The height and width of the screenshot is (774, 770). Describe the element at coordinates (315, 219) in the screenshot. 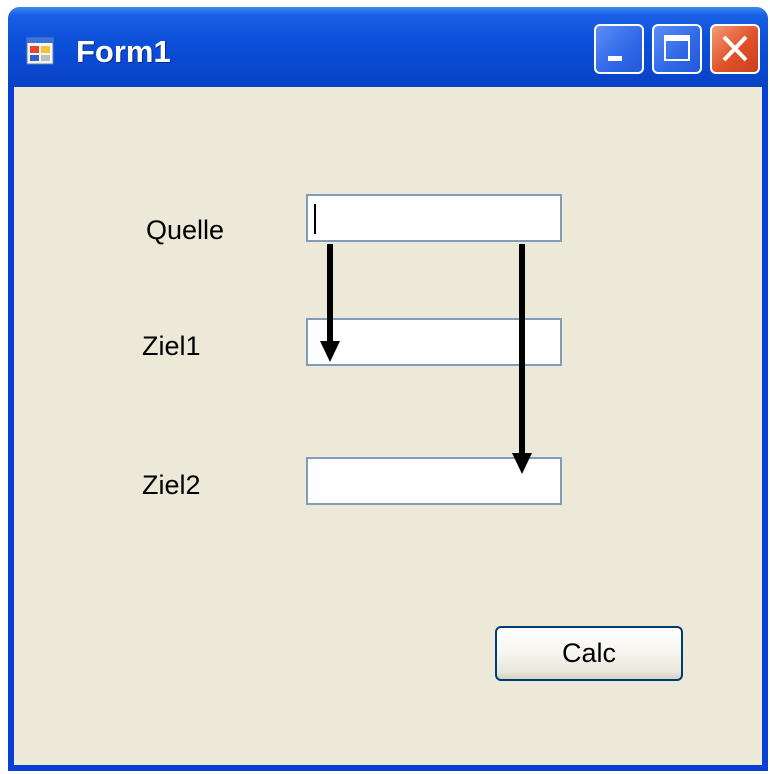

I see `text-caret` at that location.